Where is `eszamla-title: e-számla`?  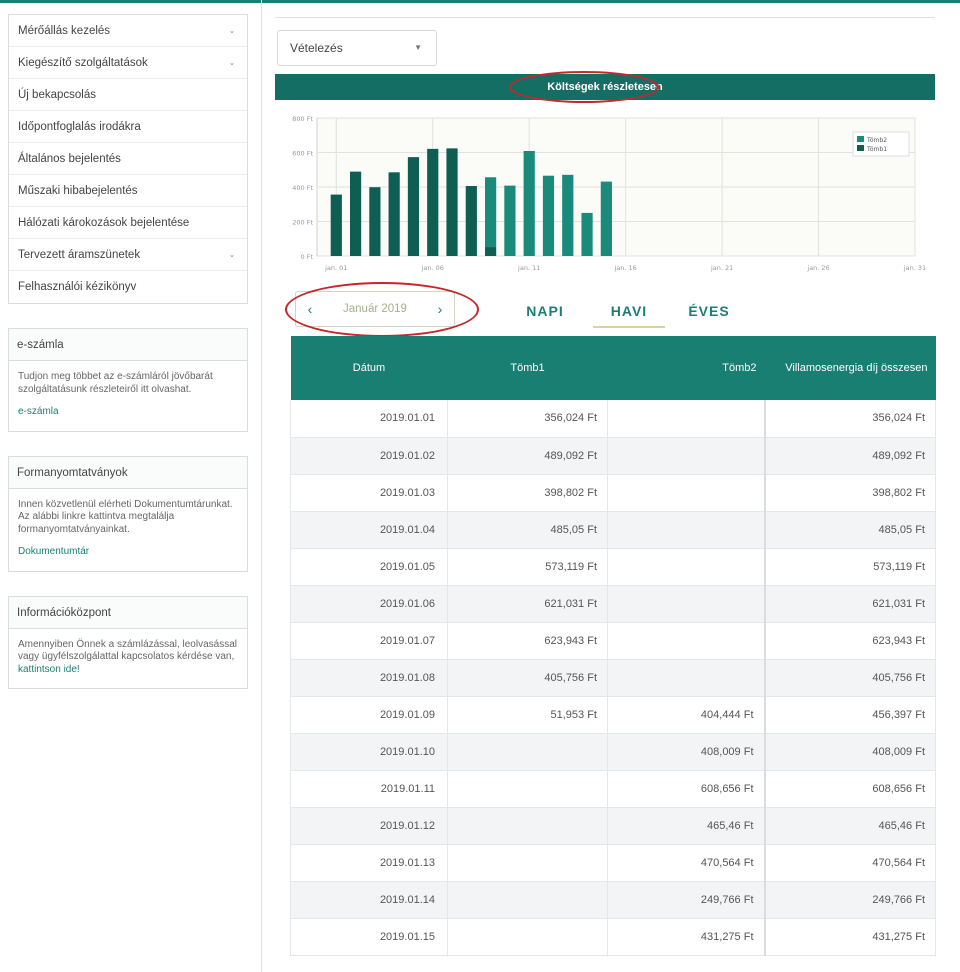 eszamla-title: e-számla is located at coordinates (128, 345).